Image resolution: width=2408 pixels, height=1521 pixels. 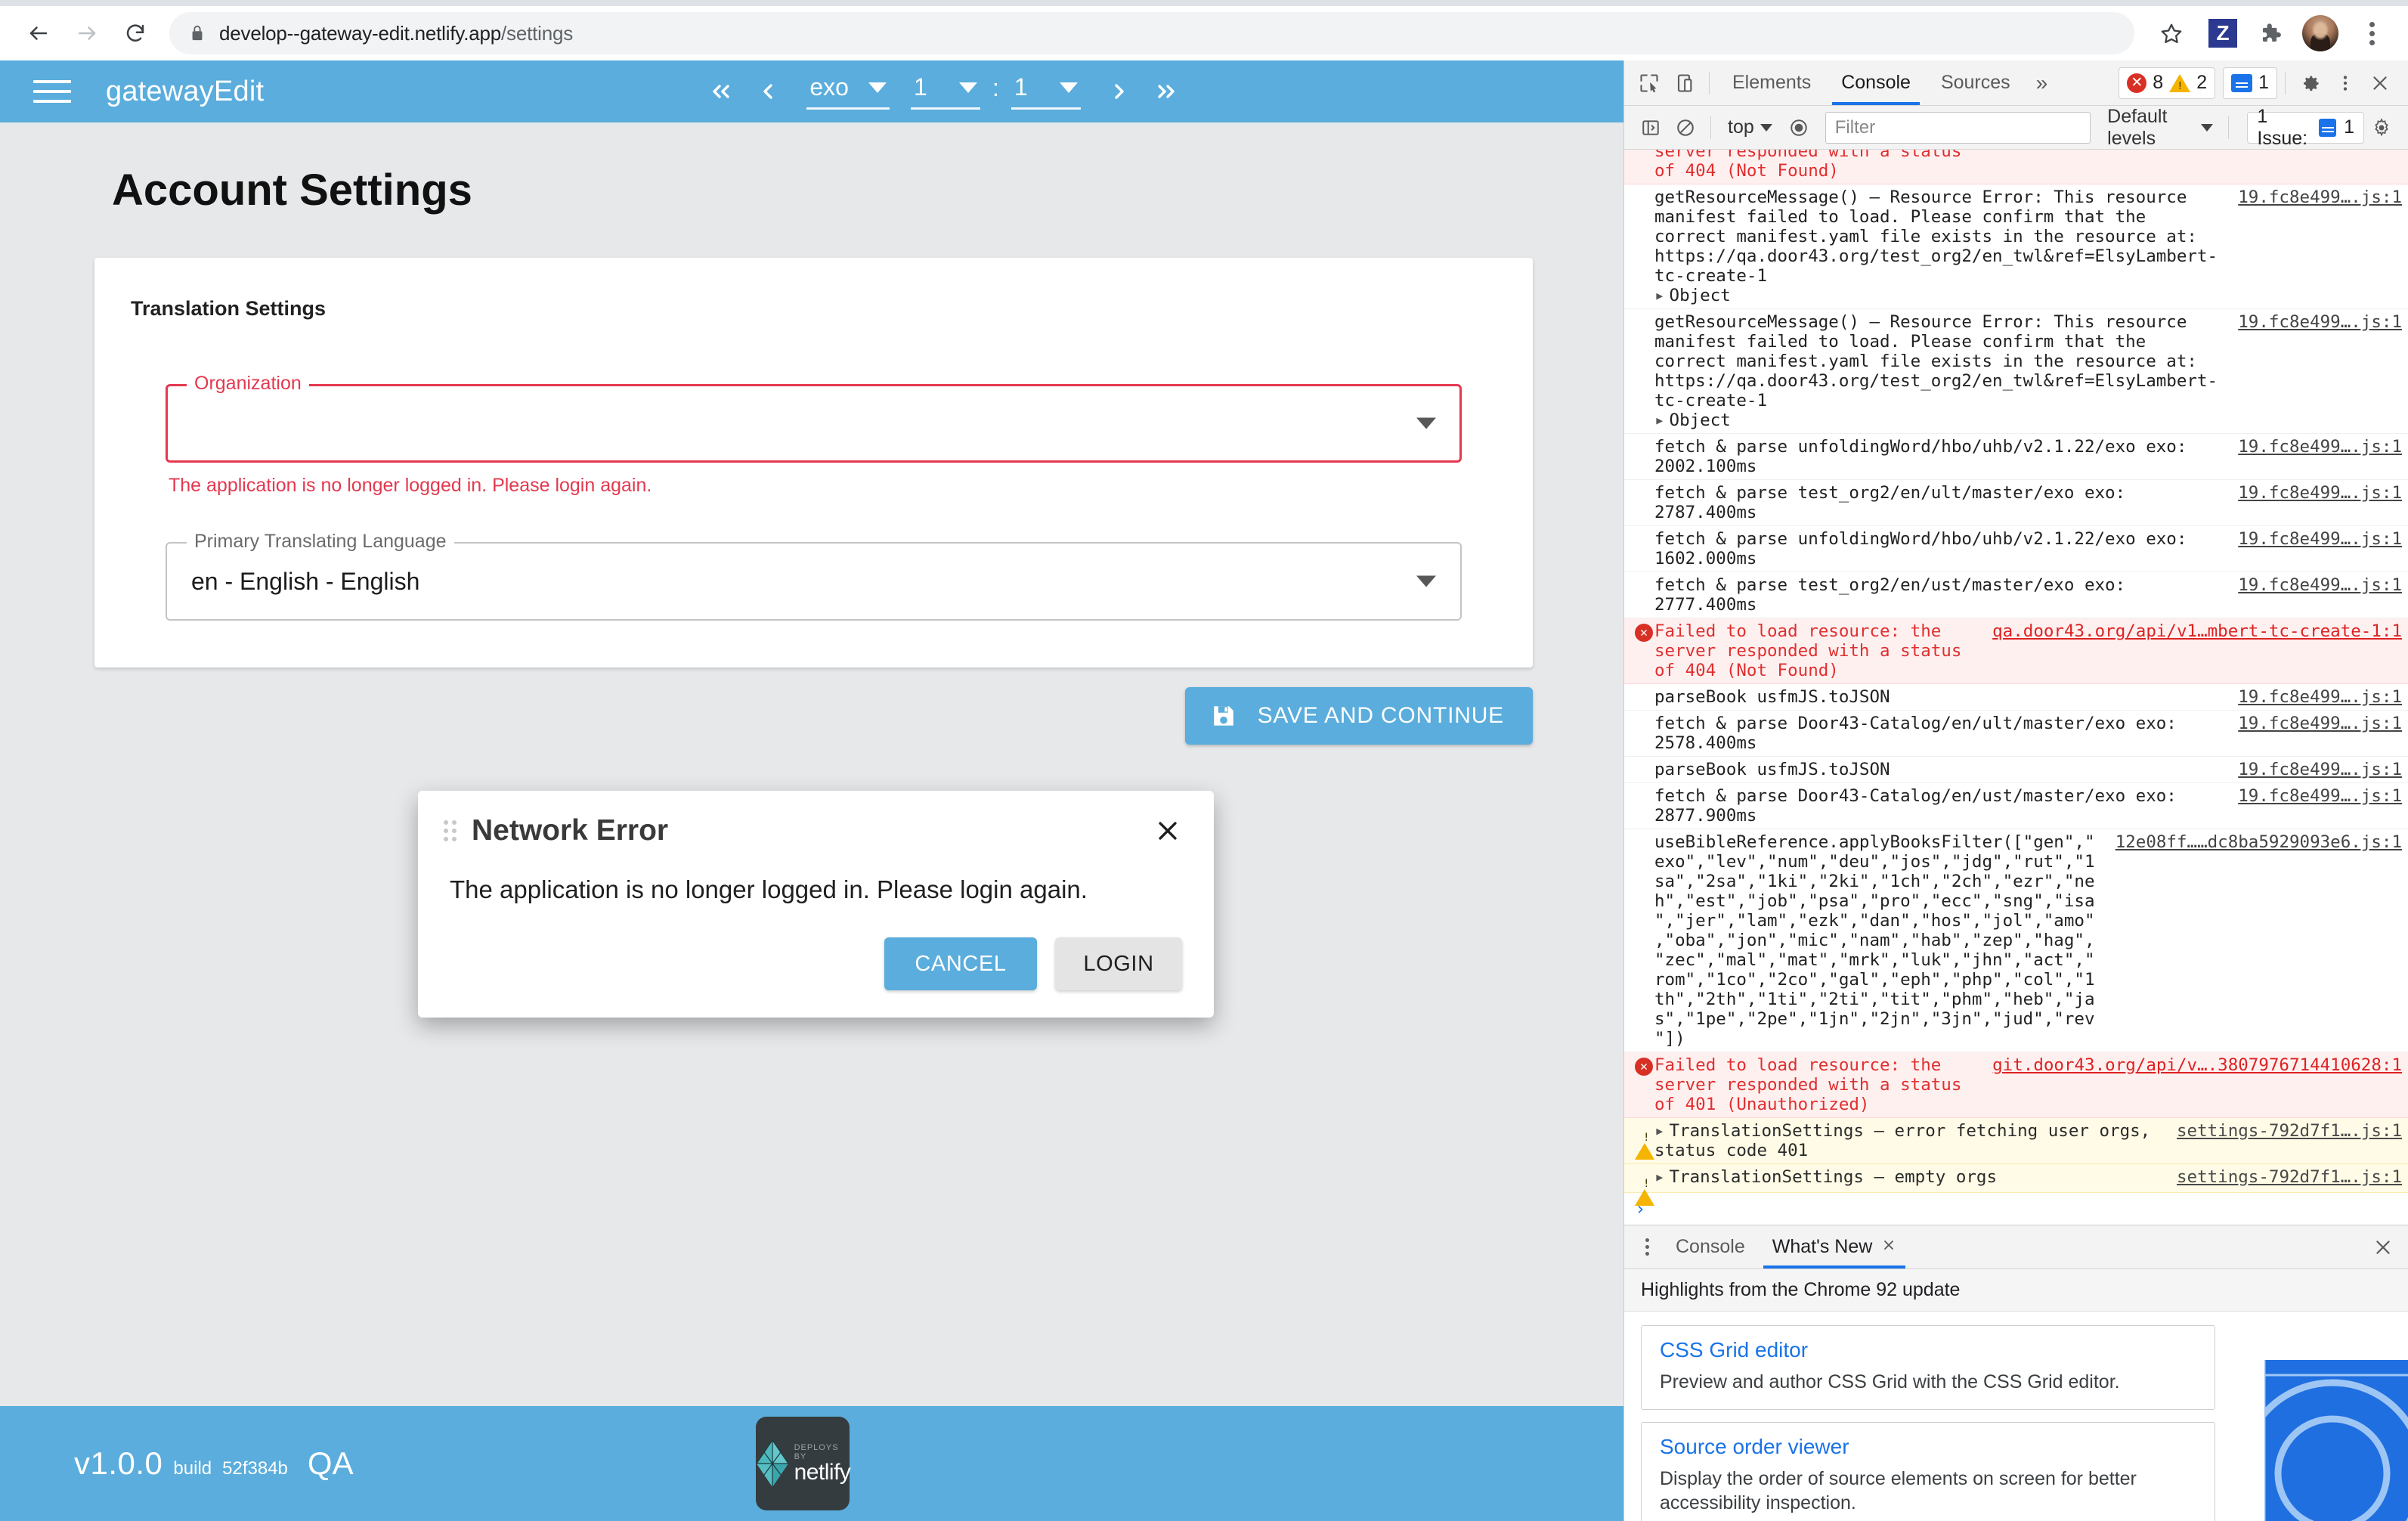 I want to click on error-count: 8, so click(x=2158, y=82).